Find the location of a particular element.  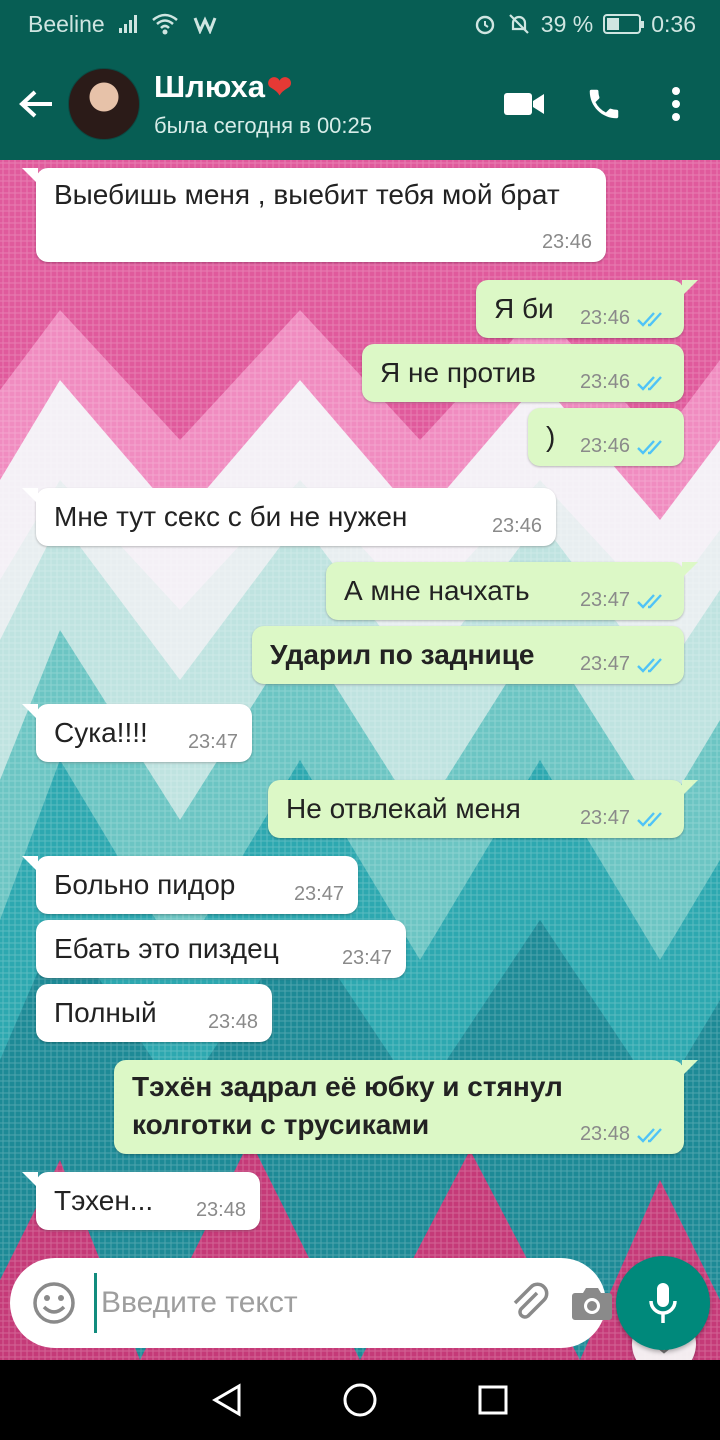

outgoing-message: Ударил по заднице 23:47 is located at coordinates (468, 655).